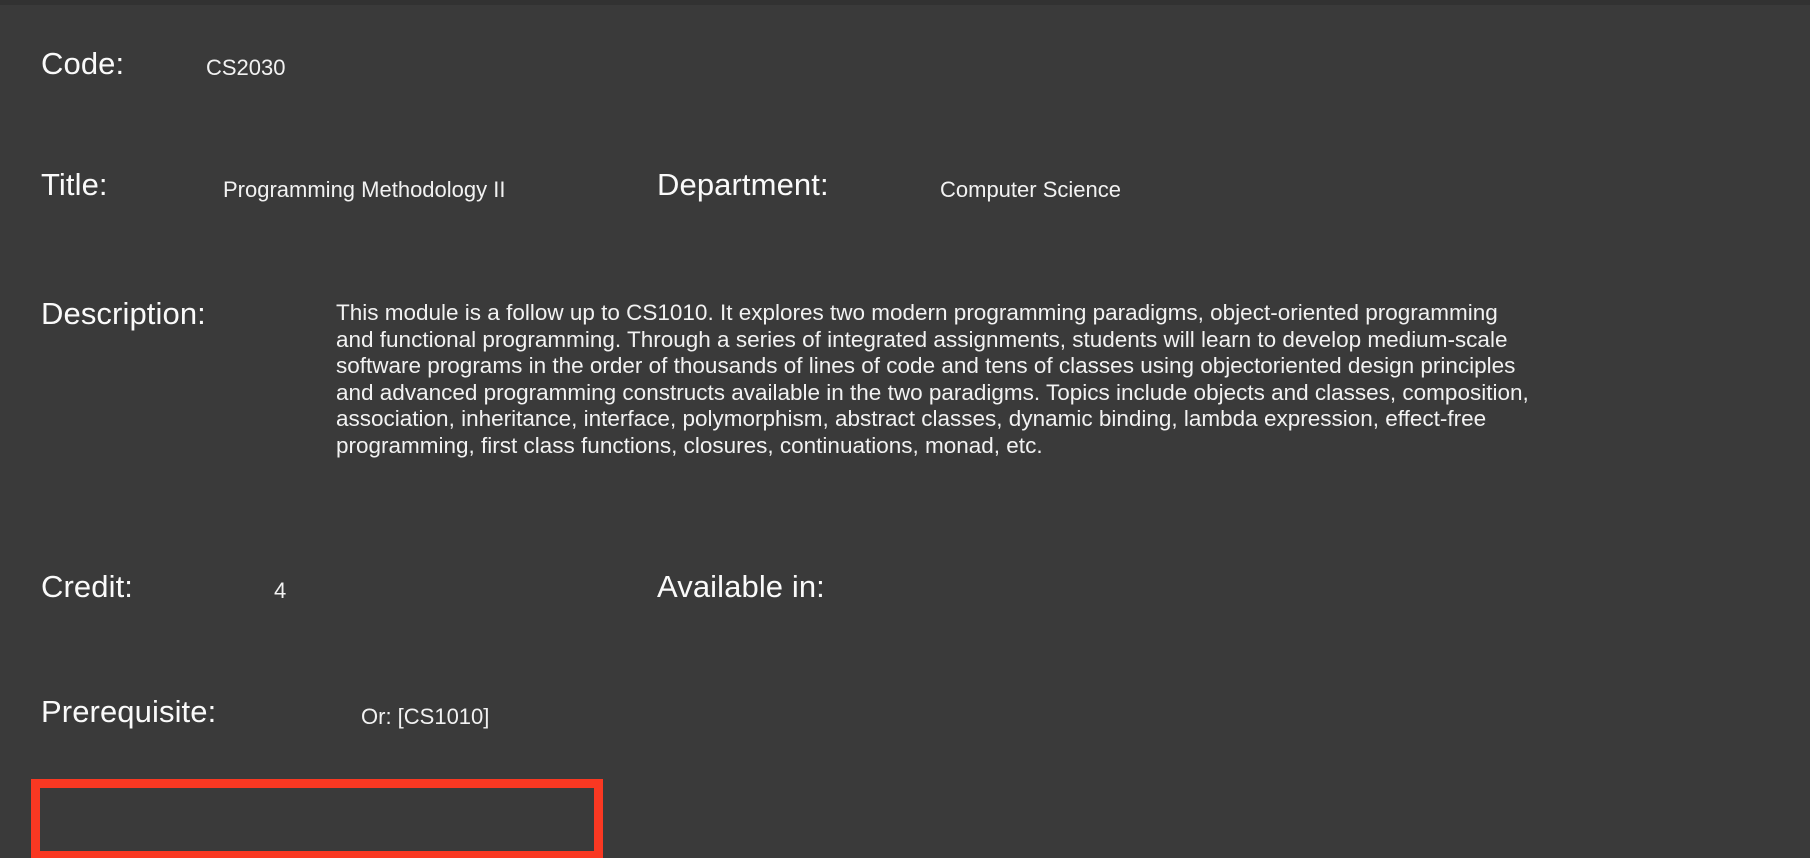  Describe the element at coordinates (246, 67) in the screenshot. I see `code-value: CS2030` at that location.